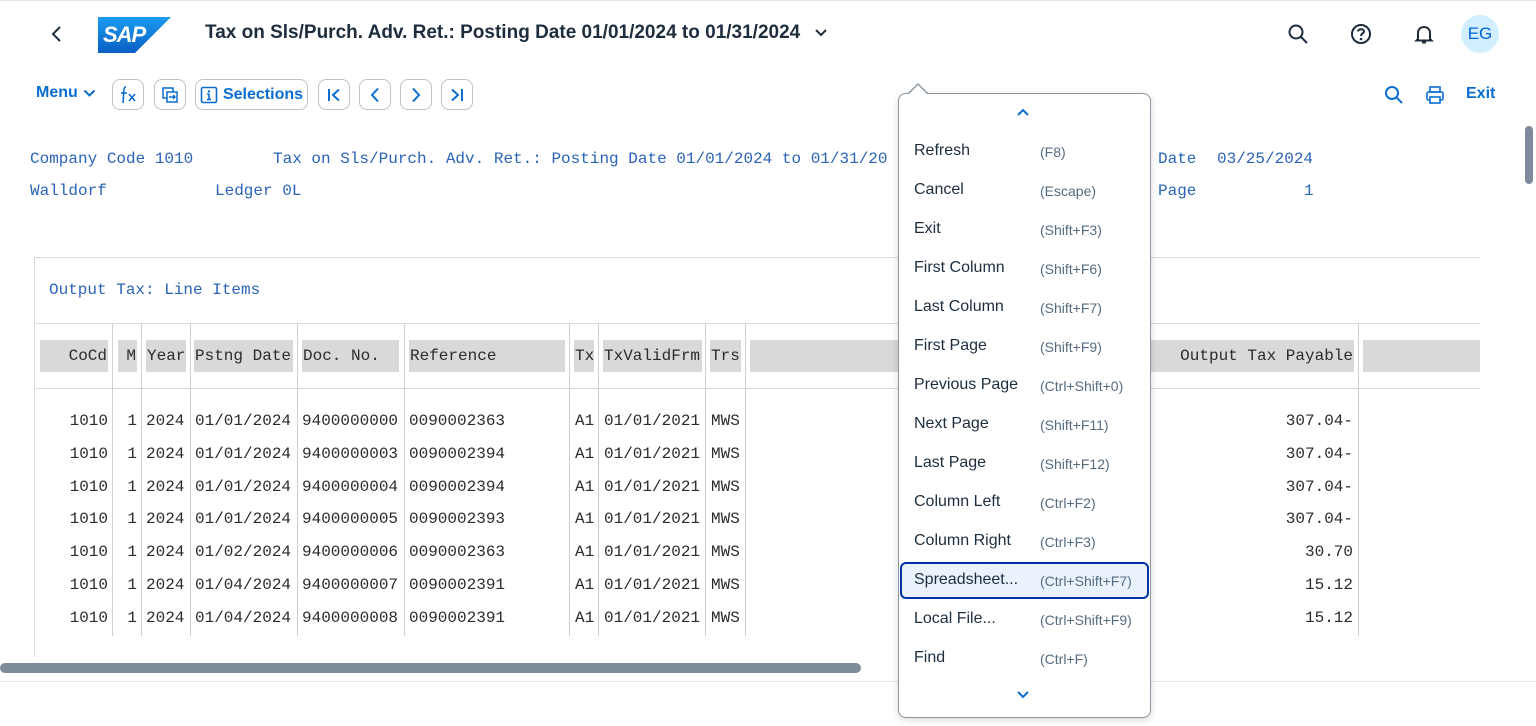 This screenshot has height=726, width=1536. What do you see at coordinates (1024, 385) in the screenshot?
I see `menu-item-previous-page: Previous Page (Ctrl+Shift+0)` at bounding box center [1024, 385].